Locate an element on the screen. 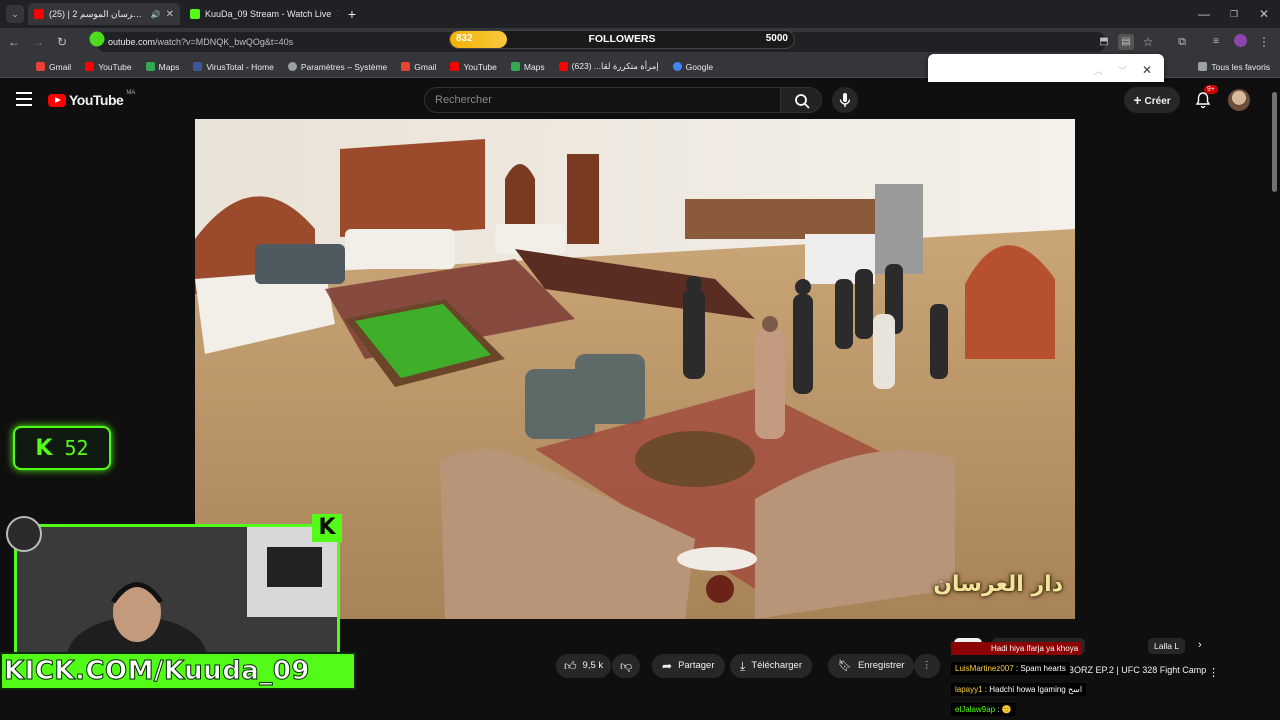  speaker-icon: 🔊 is located at coordinates (156, 14).